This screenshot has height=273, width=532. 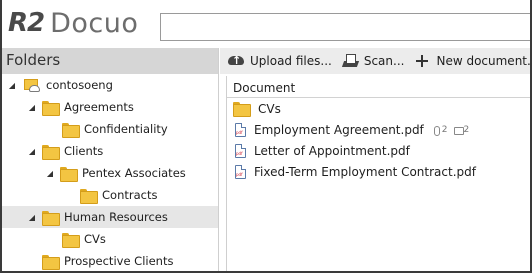 I want to click on comment-count: 2, so click(x=466, y=129).